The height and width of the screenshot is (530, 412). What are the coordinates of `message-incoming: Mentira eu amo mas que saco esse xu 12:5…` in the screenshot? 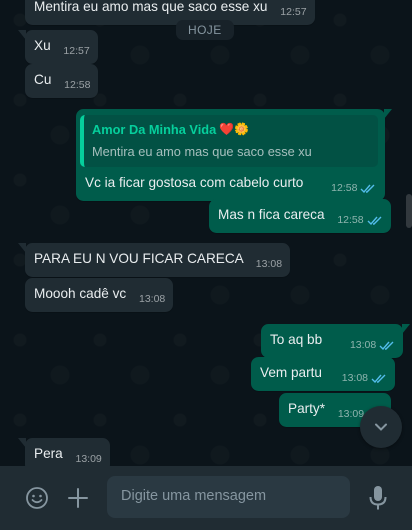 It's located at (170, 12).